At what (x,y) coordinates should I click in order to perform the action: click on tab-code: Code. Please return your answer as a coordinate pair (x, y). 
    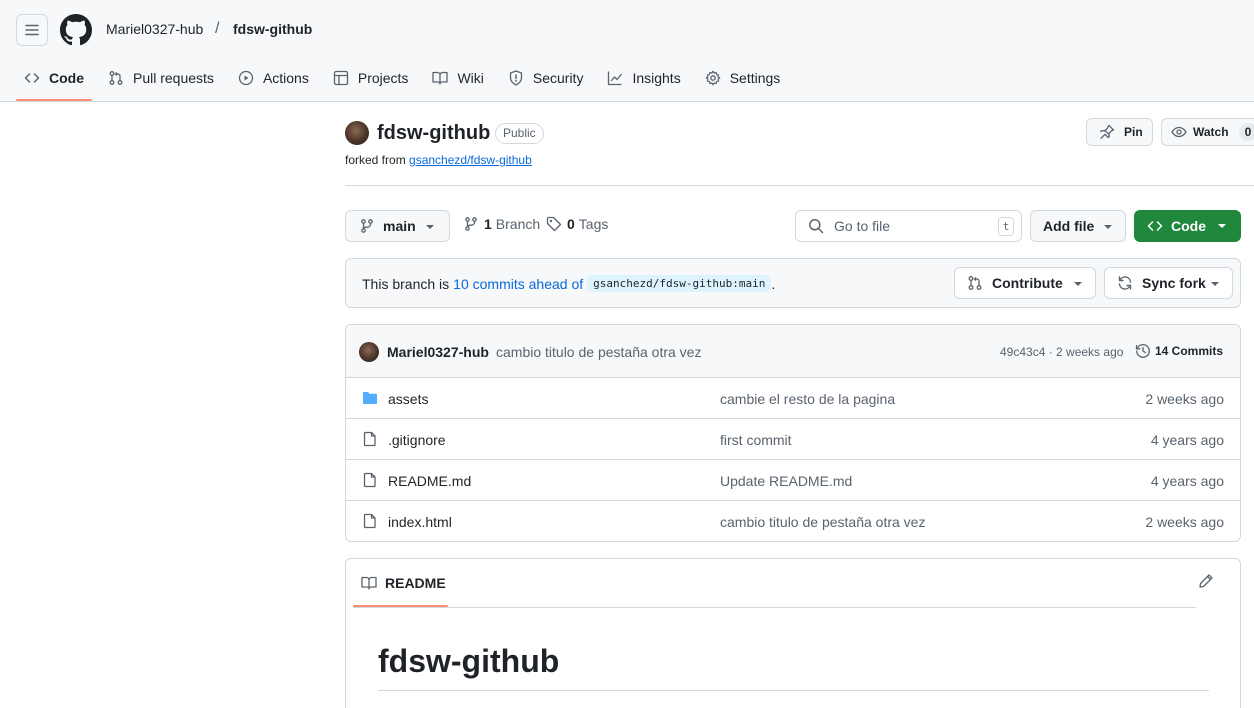
    Looking at the image, I should click on (54, 80).